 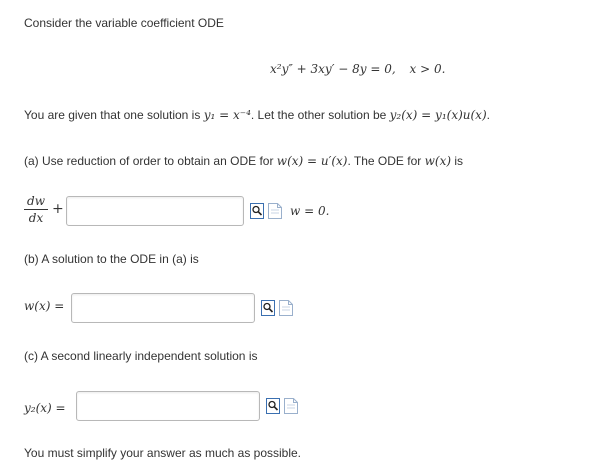 I want to click on dw-dx-fraction: dw dx, so click(x=36, y=209).